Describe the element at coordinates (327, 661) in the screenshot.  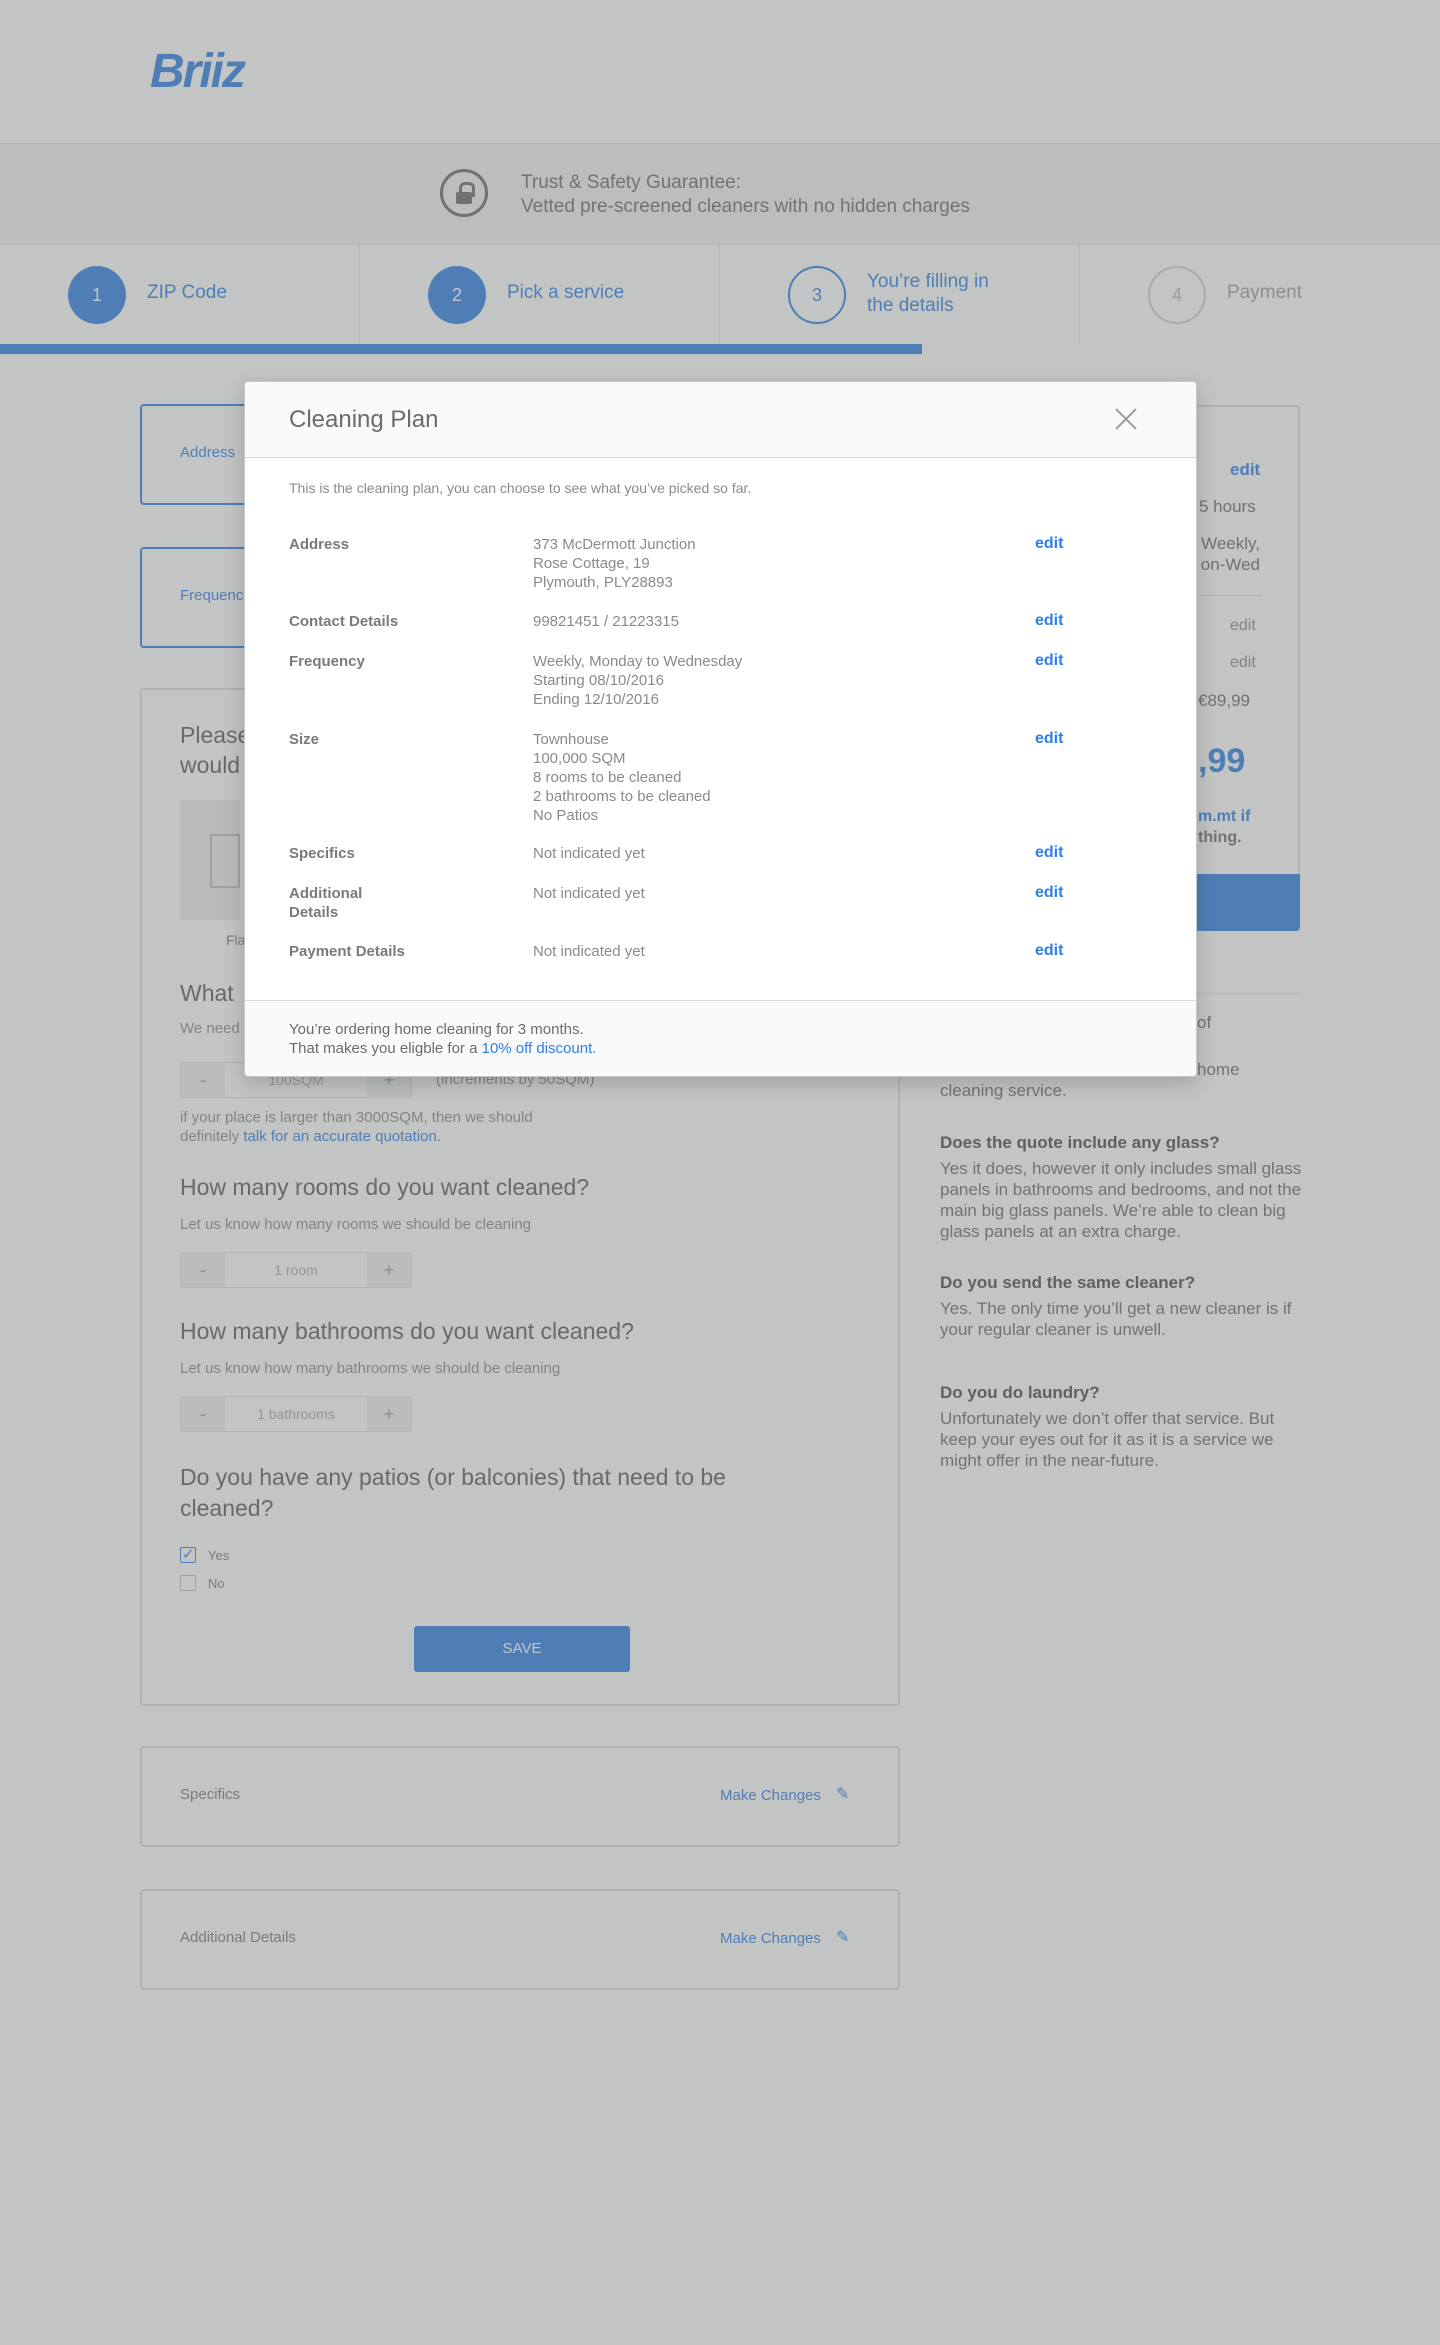
I see `plan-row-label: Frequency` at that location.